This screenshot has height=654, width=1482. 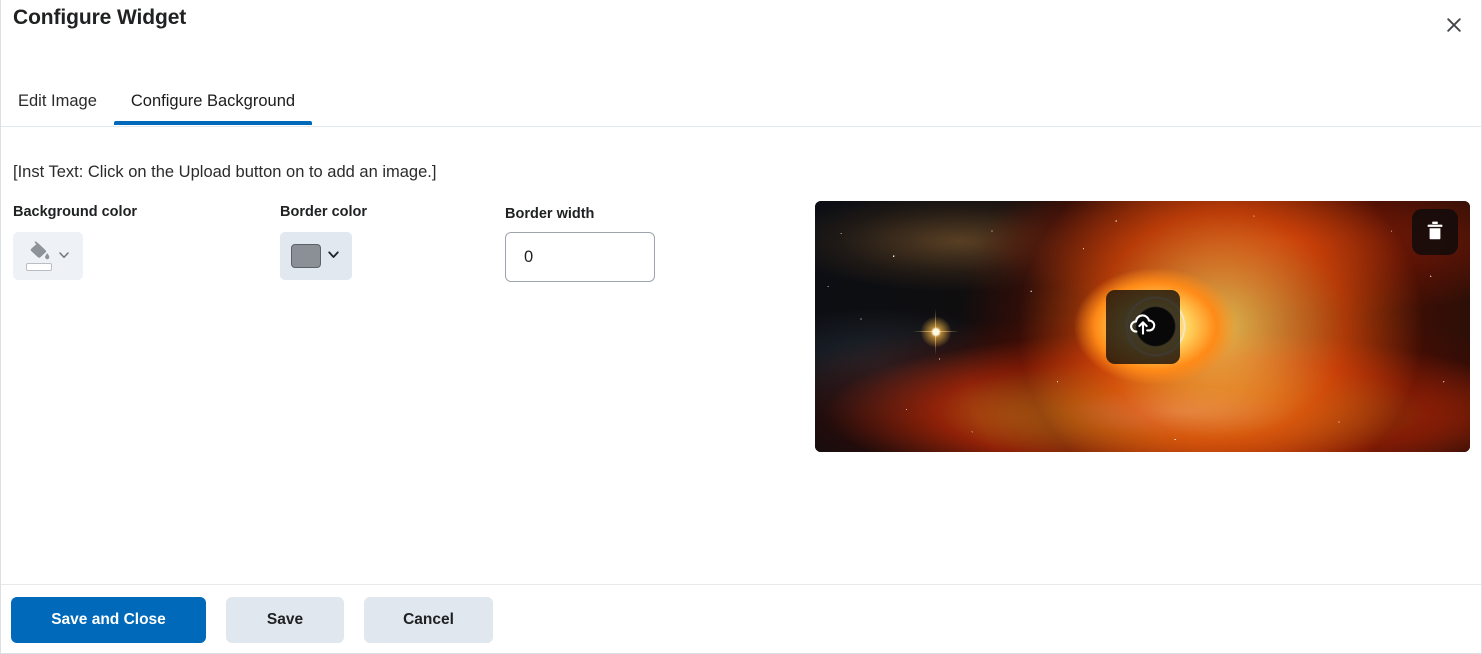 What do you see at coordinates (75, 212) in the screenshot?
I see `background-color-label: Background color` at bounding box center [75, 212].